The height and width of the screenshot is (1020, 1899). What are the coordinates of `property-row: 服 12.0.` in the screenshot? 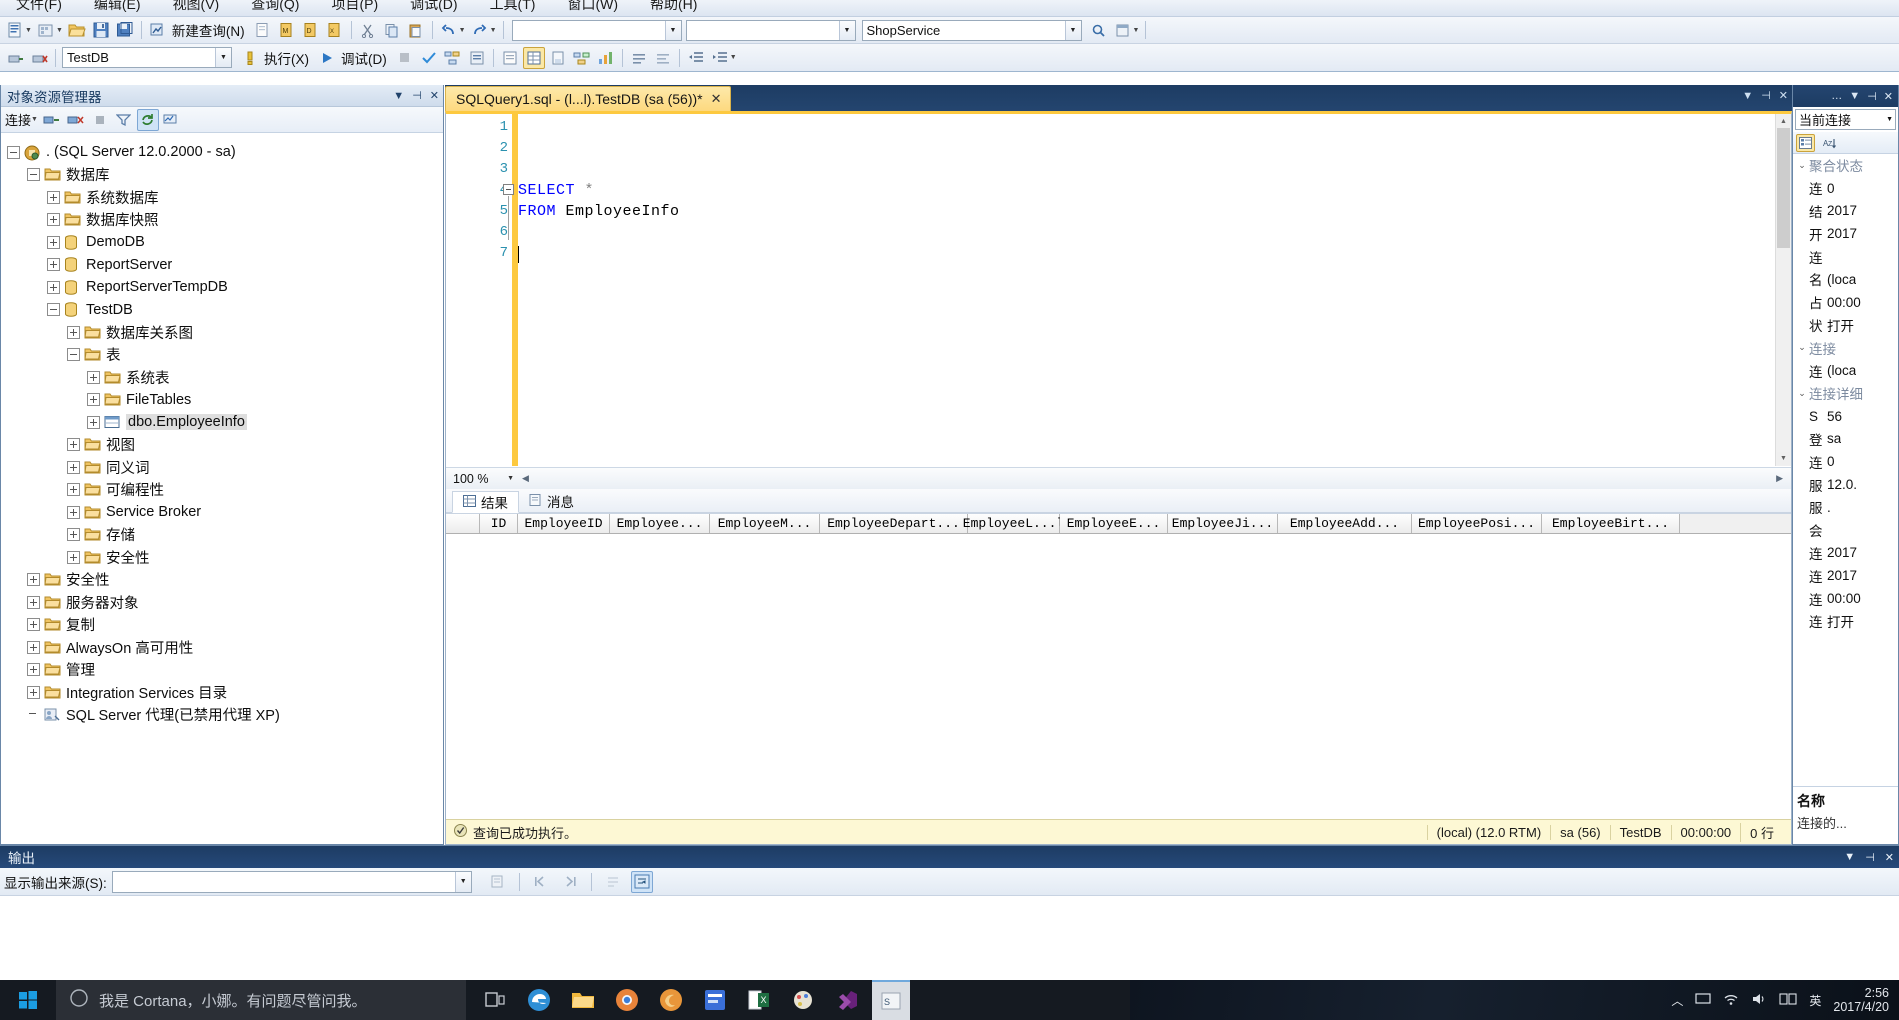 It's located at (1845, 484).